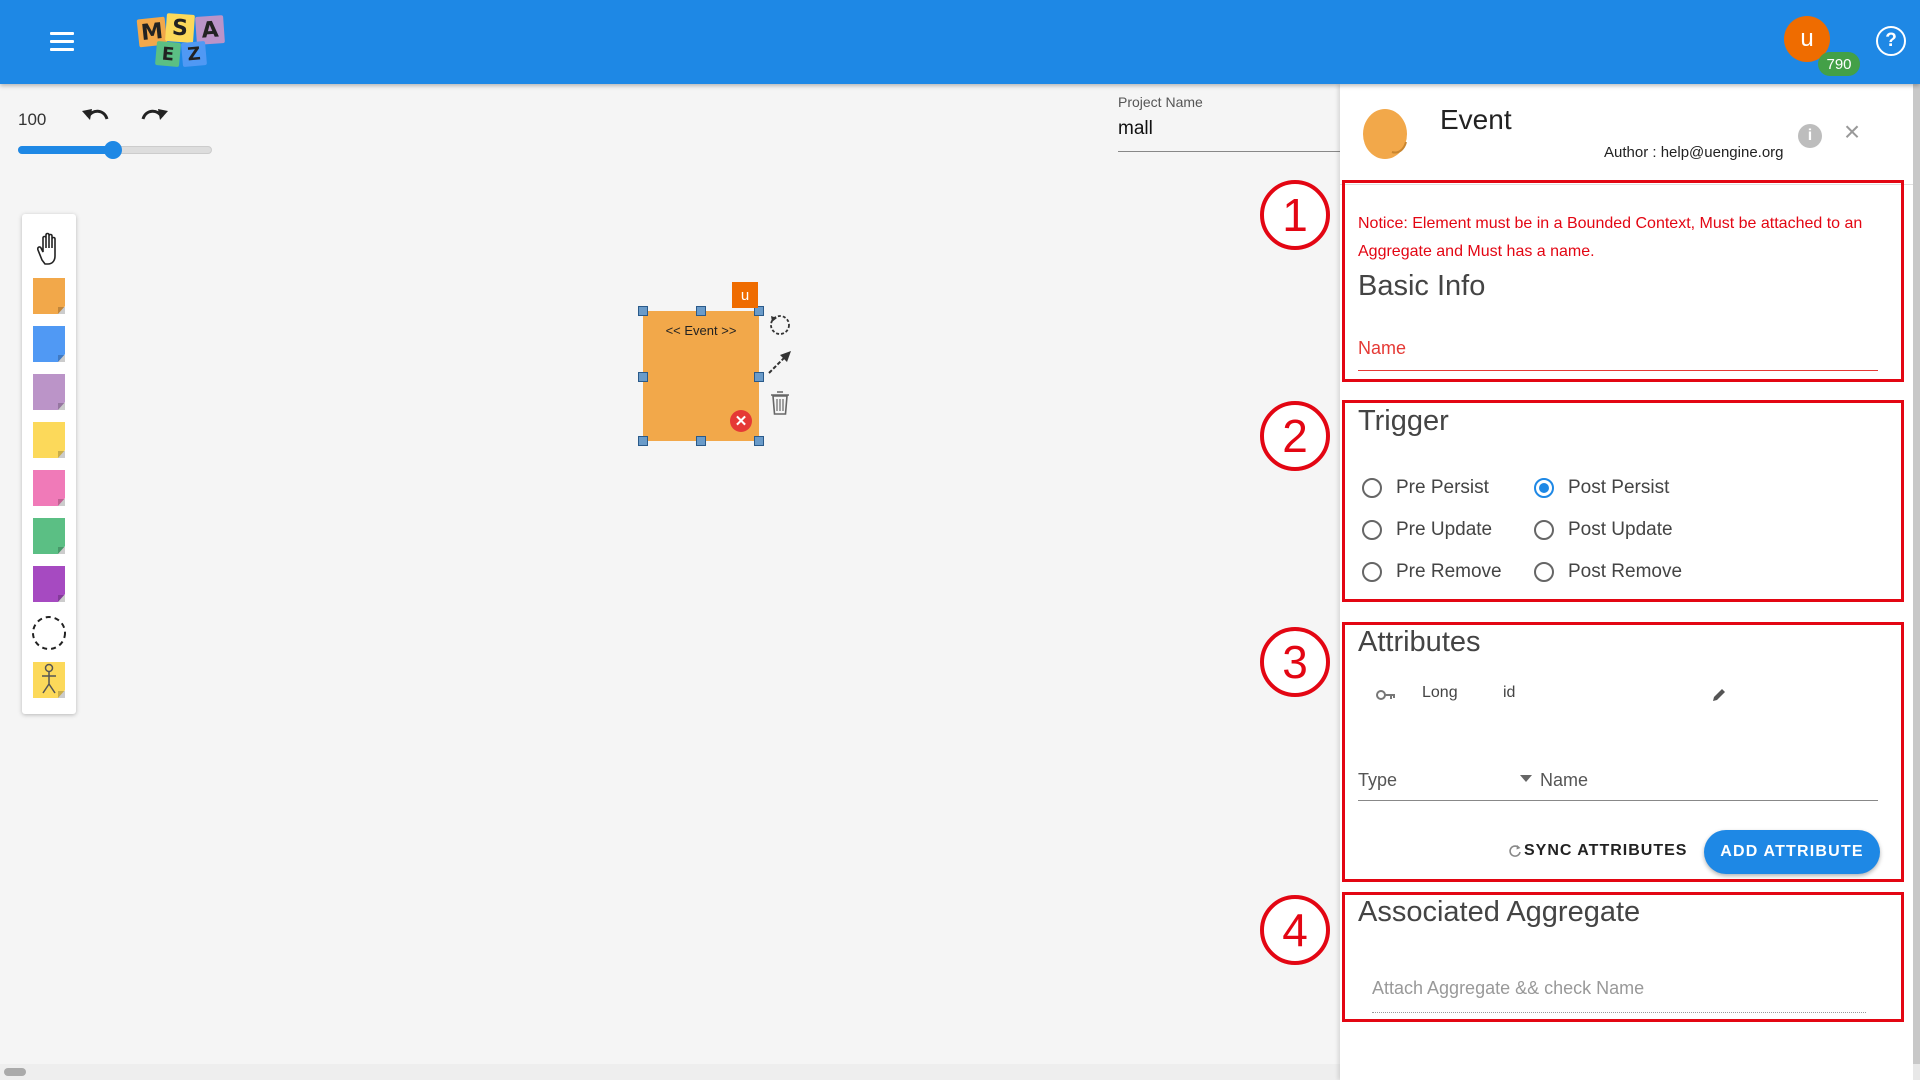 The height and width of the screenshot is (1080, 1920). I want to click on bounded-context-icon, so click(49, 633).